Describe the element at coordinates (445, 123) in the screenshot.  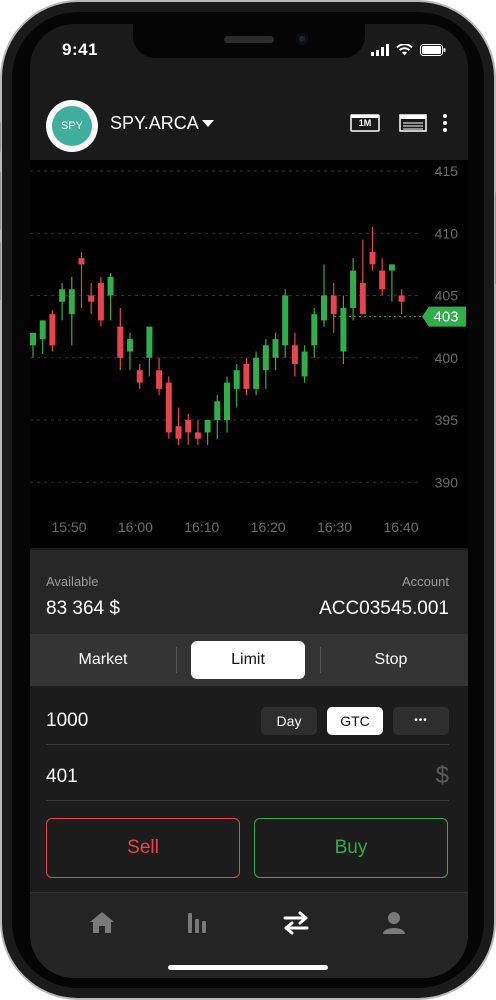
I see `kebab-menu-icon` at that location.